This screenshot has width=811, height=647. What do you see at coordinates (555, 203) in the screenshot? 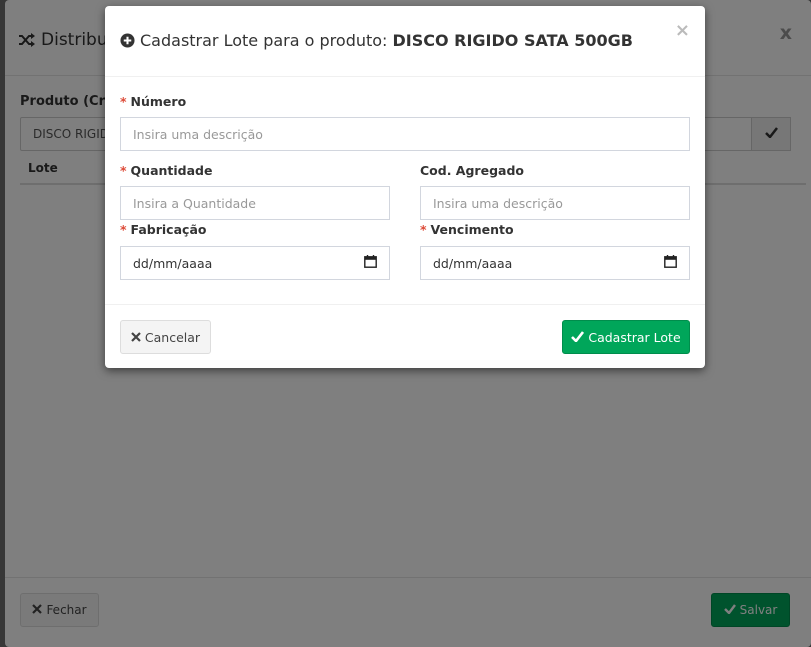
I see `cod-agregado-input: Insira uma descrição` at bounding box center [555, 203].